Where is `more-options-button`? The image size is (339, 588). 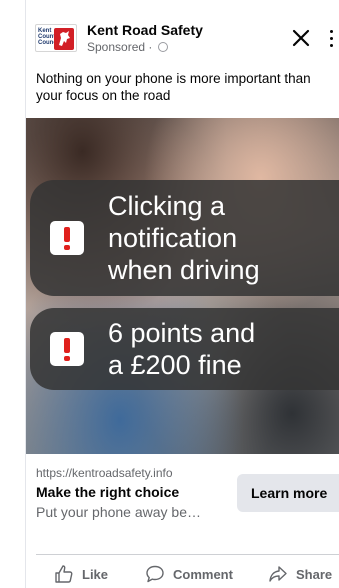
more-options-button is located at coordinates (332, 40).